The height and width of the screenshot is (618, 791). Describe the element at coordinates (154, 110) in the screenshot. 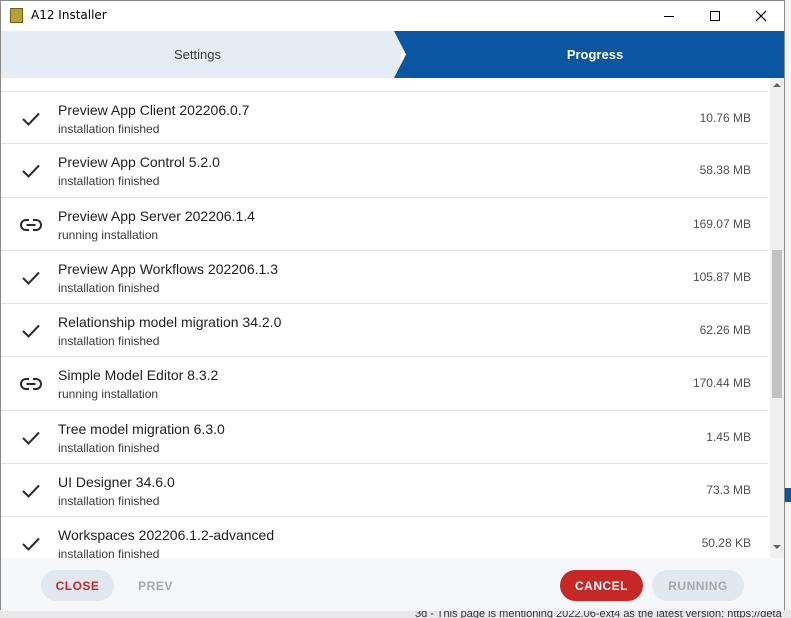

I see `package-name: Preview App Client 202206.0.7` at that location.